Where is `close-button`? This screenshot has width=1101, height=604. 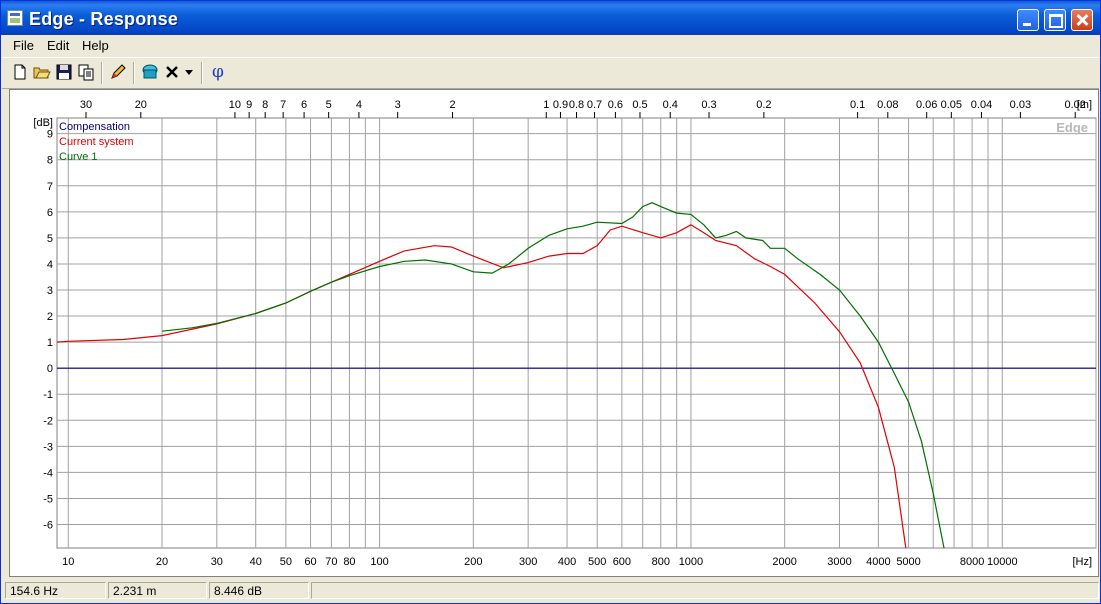 close-button is located at coordinates (1082, 20).